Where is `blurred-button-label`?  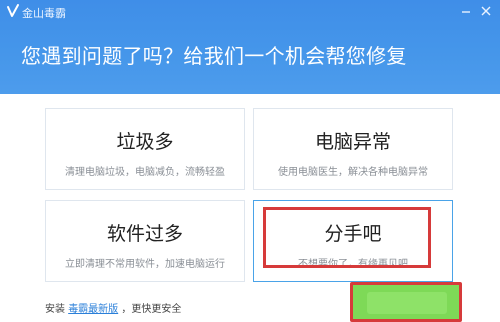 blurred-button-label is located at coordinates (407, 303).